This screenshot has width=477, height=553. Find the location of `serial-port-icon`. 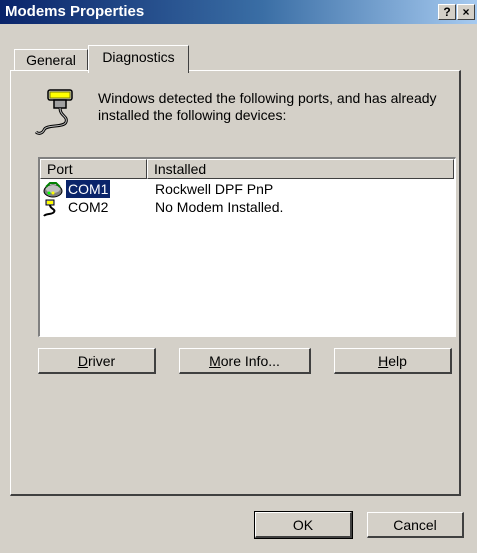

serial-port-icon is located at coordinates (49, 208).